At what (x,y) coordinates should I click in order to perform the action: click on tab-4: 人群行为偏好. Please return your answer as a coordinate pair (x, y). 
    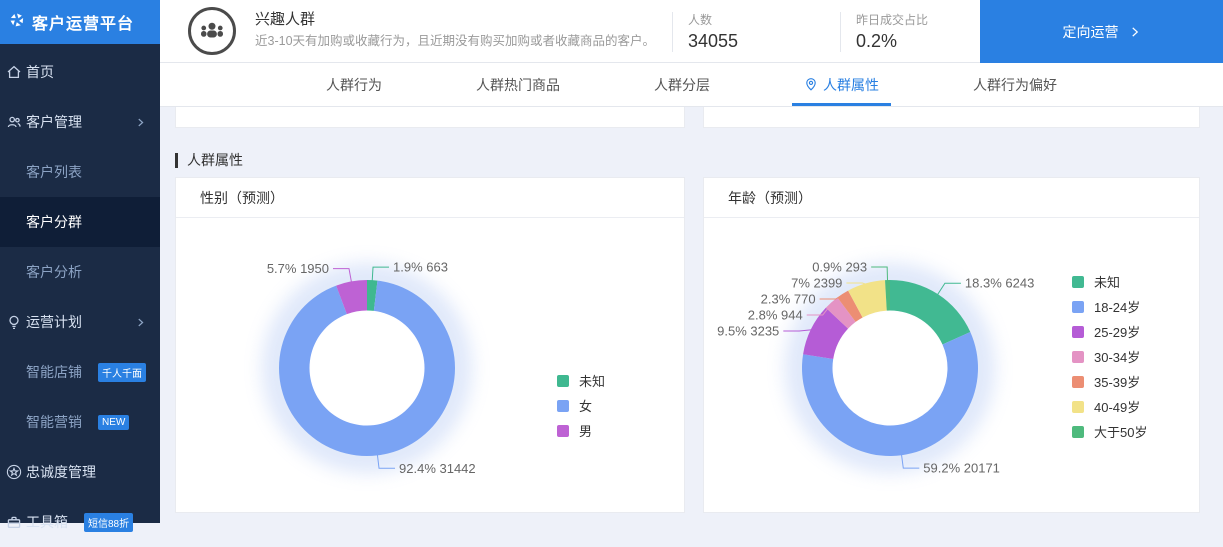
    Looking at the image, I should click on (1015, 84).